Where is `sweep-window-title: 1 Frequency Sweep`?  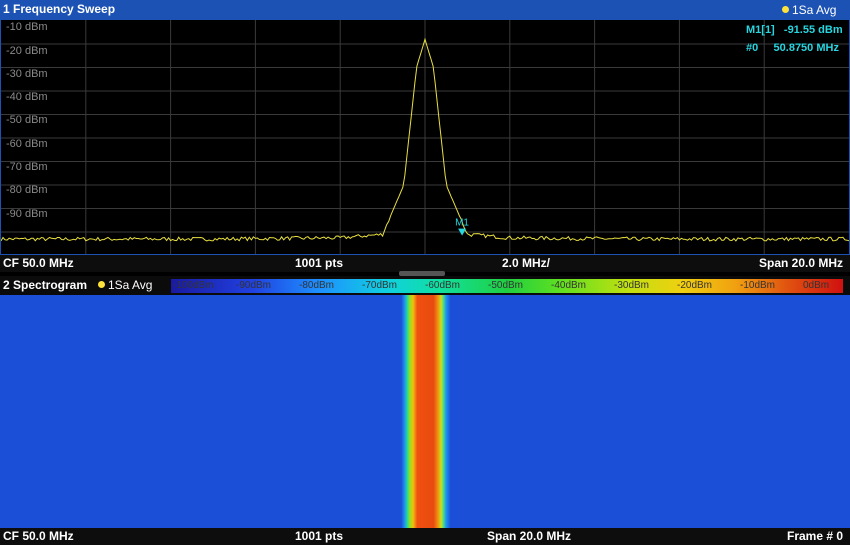 sweep-window-title: 1 Frequency Sweep is located at coordinates (59, 9).